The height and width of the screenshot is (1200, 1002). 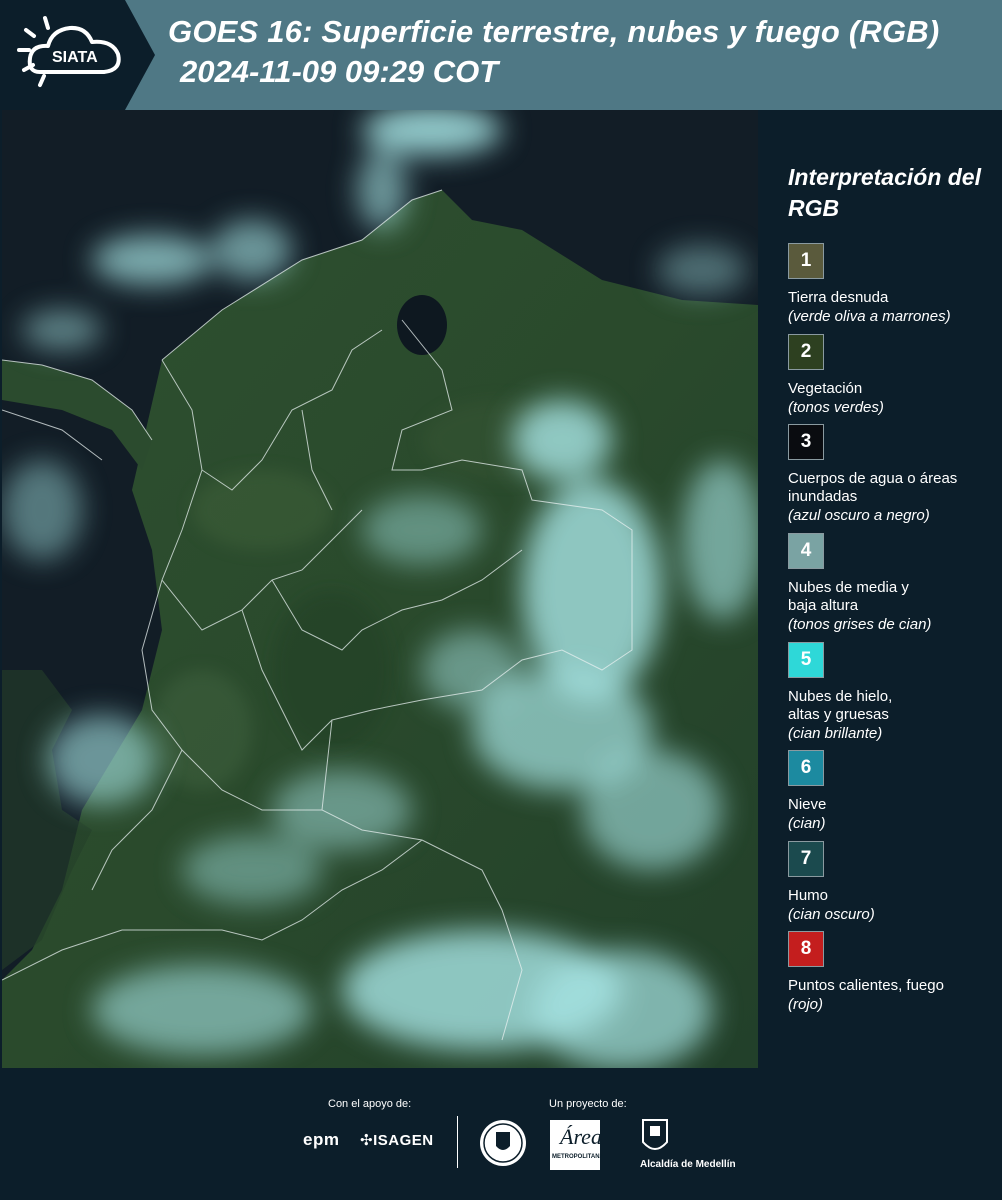 I want to click on legend-item-desc: (azul oscuro a negro), so click(x=859, y=515).